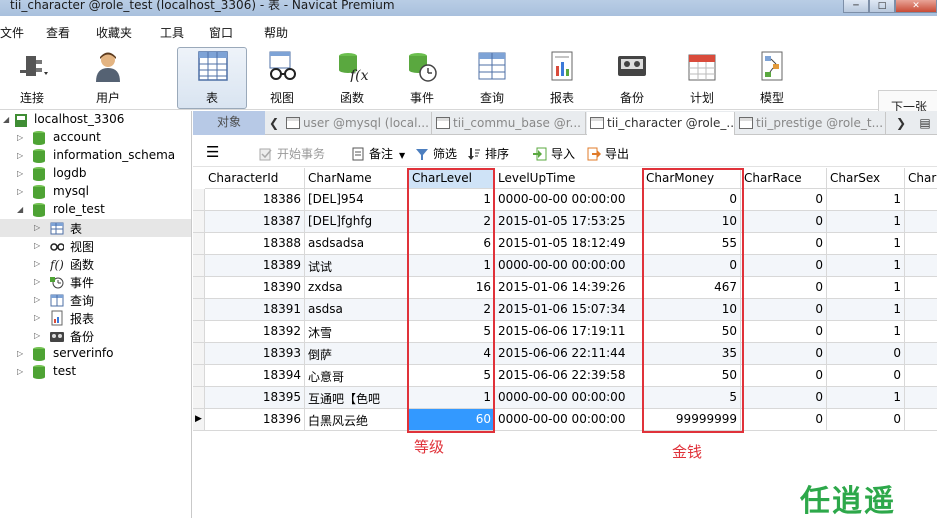  What do you see at coordinates (95, 282) in the screenshot?
I see `tree-item-events: ▷ 事件` at bounding box center [95, 282].